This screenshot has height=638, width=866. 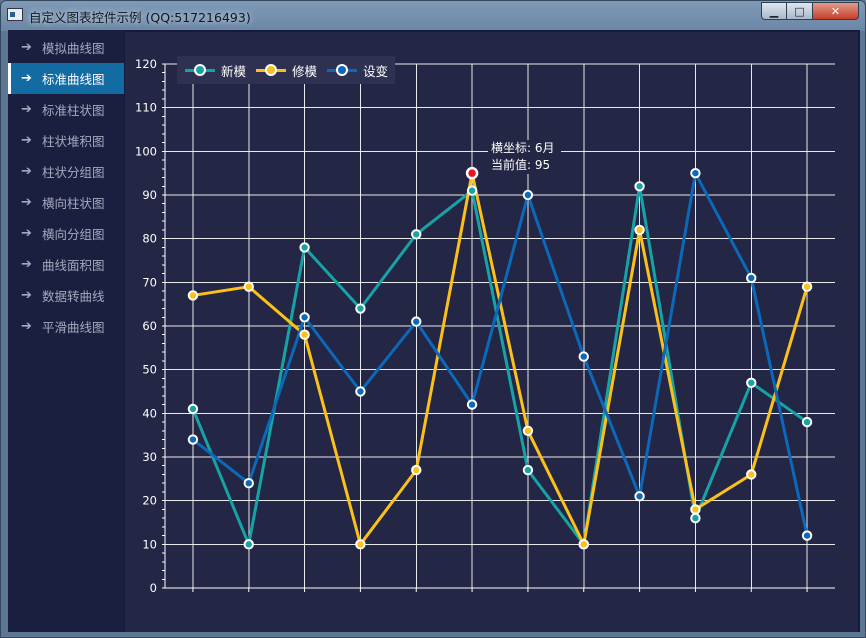 What do you see at coordinates (521, 165) in the screenshot?
I see `tooltip-y-line: 当前值: 95` at bounding box center [521, 165].